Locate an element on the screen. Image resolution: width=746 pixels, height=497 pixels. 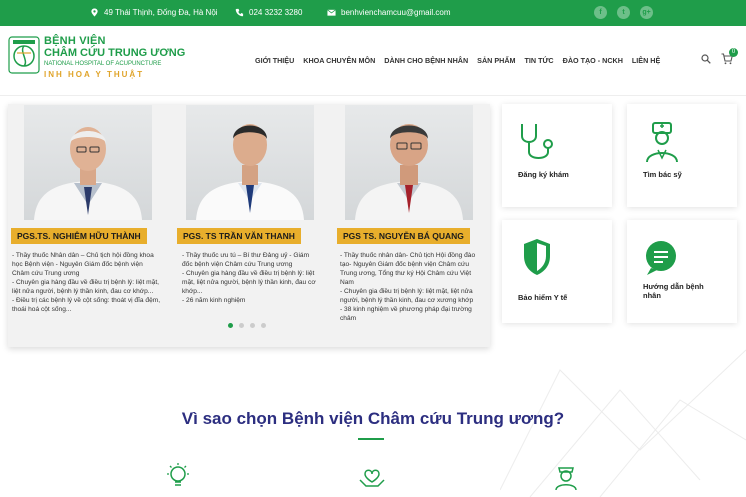
service-card-guide: Hướng dẫn bệnh nhân is located at coordinates (682, 271).